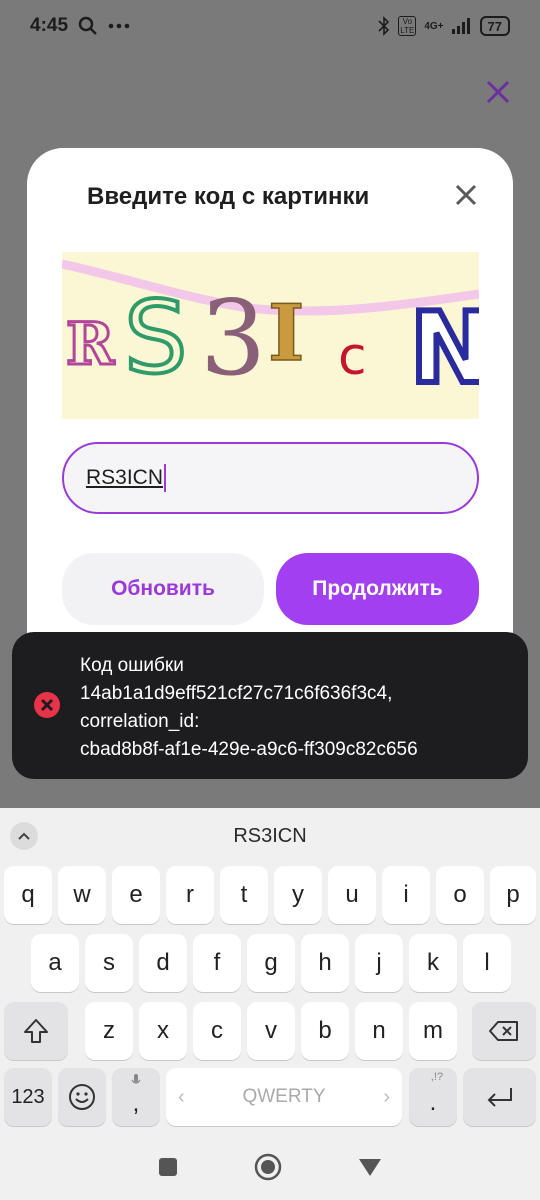 The image size is (540, 1200). I want to click on key-m: m, so click(433, 1031).